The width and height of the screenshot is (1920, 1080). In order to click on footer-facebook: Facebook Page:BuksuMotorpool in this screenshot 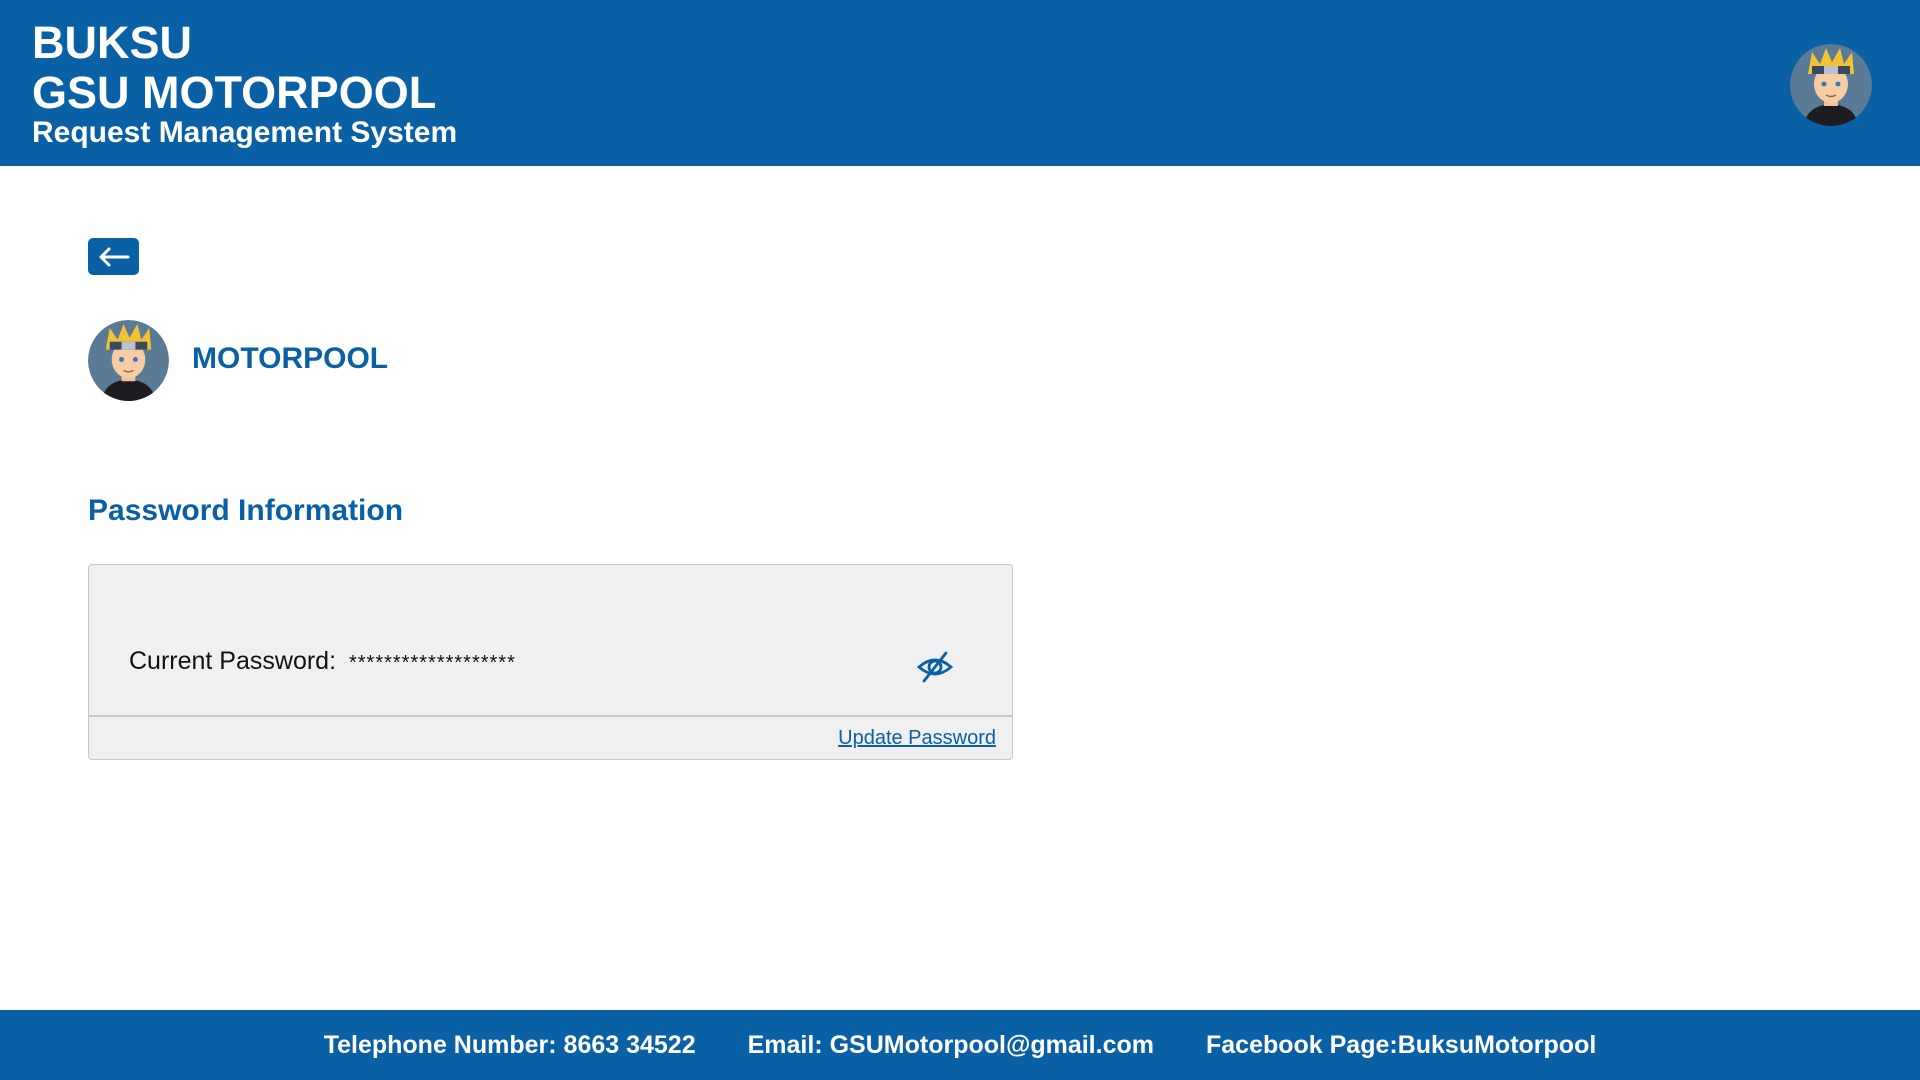, I will do `click(1401, 1044)`.